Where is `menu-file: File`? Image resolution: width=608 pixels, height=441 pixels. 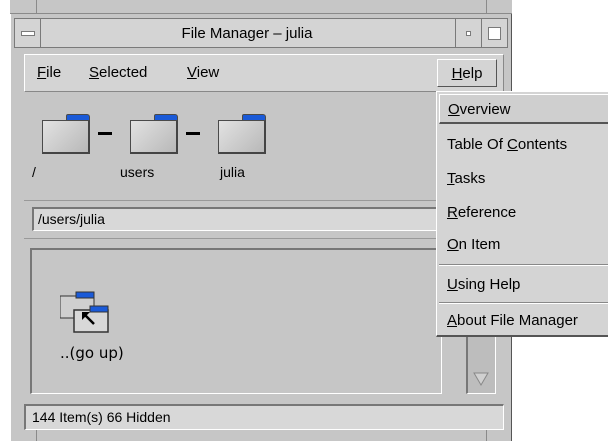
menu-file: File is located at coordinates (49, 73).